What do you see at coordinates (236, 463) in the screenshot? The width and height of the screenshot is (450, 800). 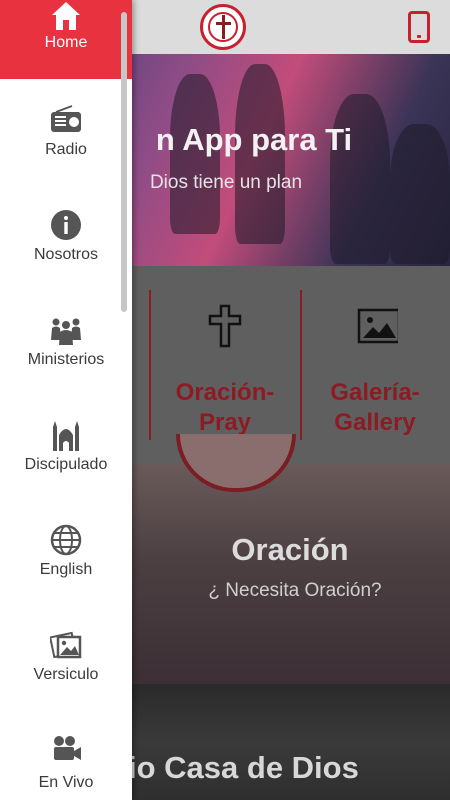 I see `ministry-seal` at bounding box center [236, 463].